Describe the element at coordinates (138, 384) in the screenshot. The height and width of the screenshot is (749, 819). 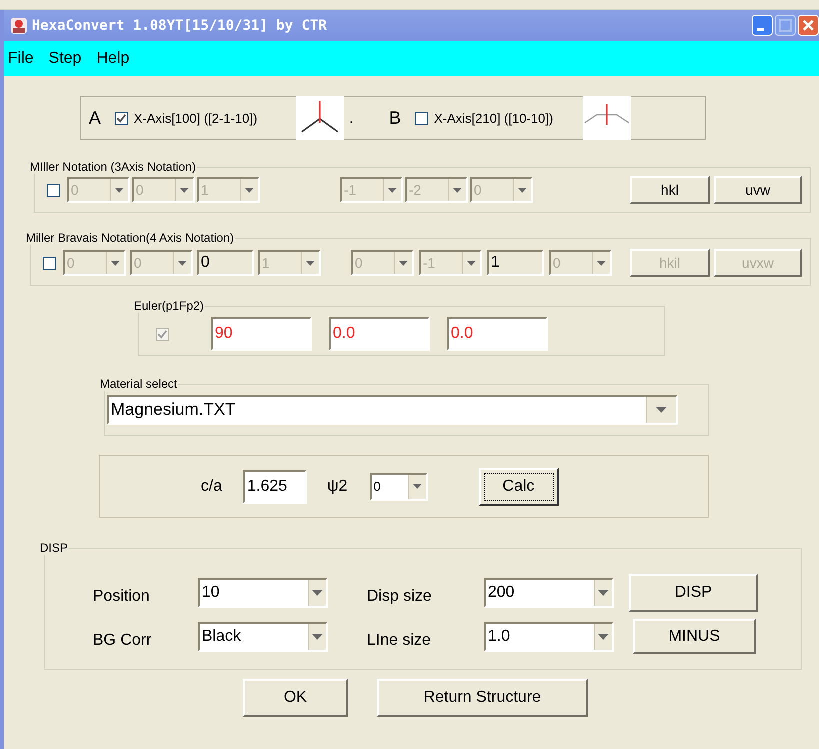
I see `group-label: Material select` at that location.